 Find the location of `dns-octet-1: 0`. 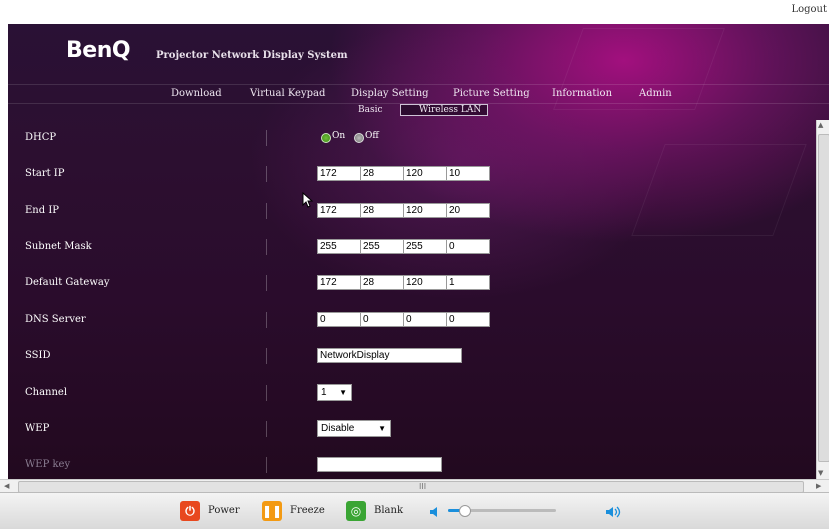

dns-octet-1: 0 is located at coordinates (339, 319).